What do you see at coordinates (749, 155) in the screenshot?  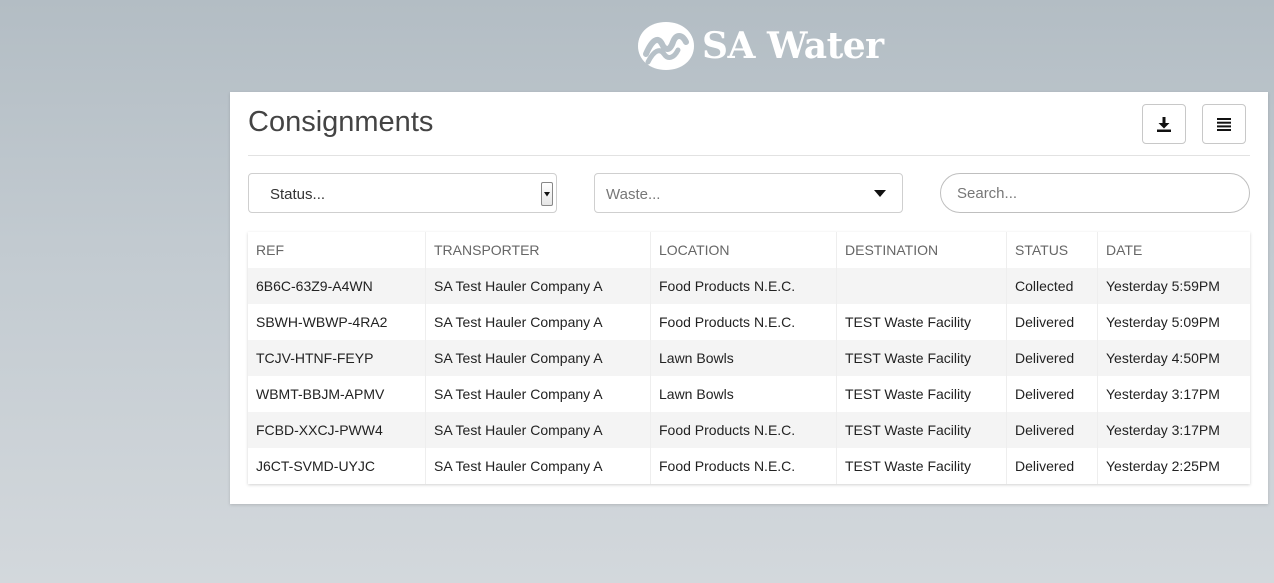 I see `title-divider` at bounding box center [749, 155].